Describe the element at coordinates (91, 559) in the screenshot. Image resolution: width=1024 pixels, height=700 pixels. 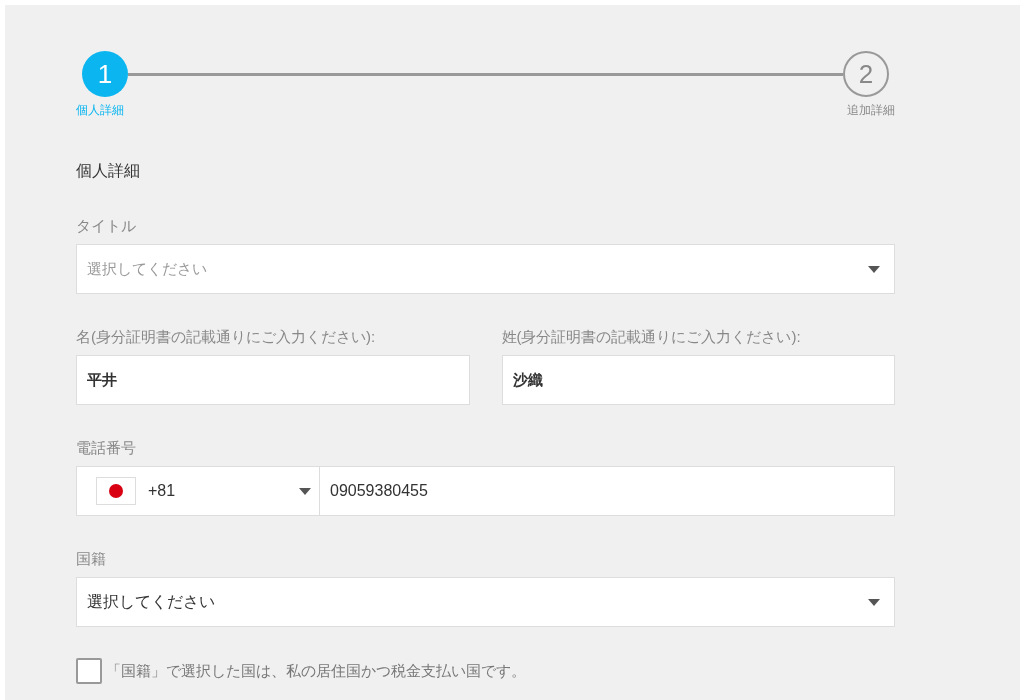
I see `field-label: 国籍` at that location.